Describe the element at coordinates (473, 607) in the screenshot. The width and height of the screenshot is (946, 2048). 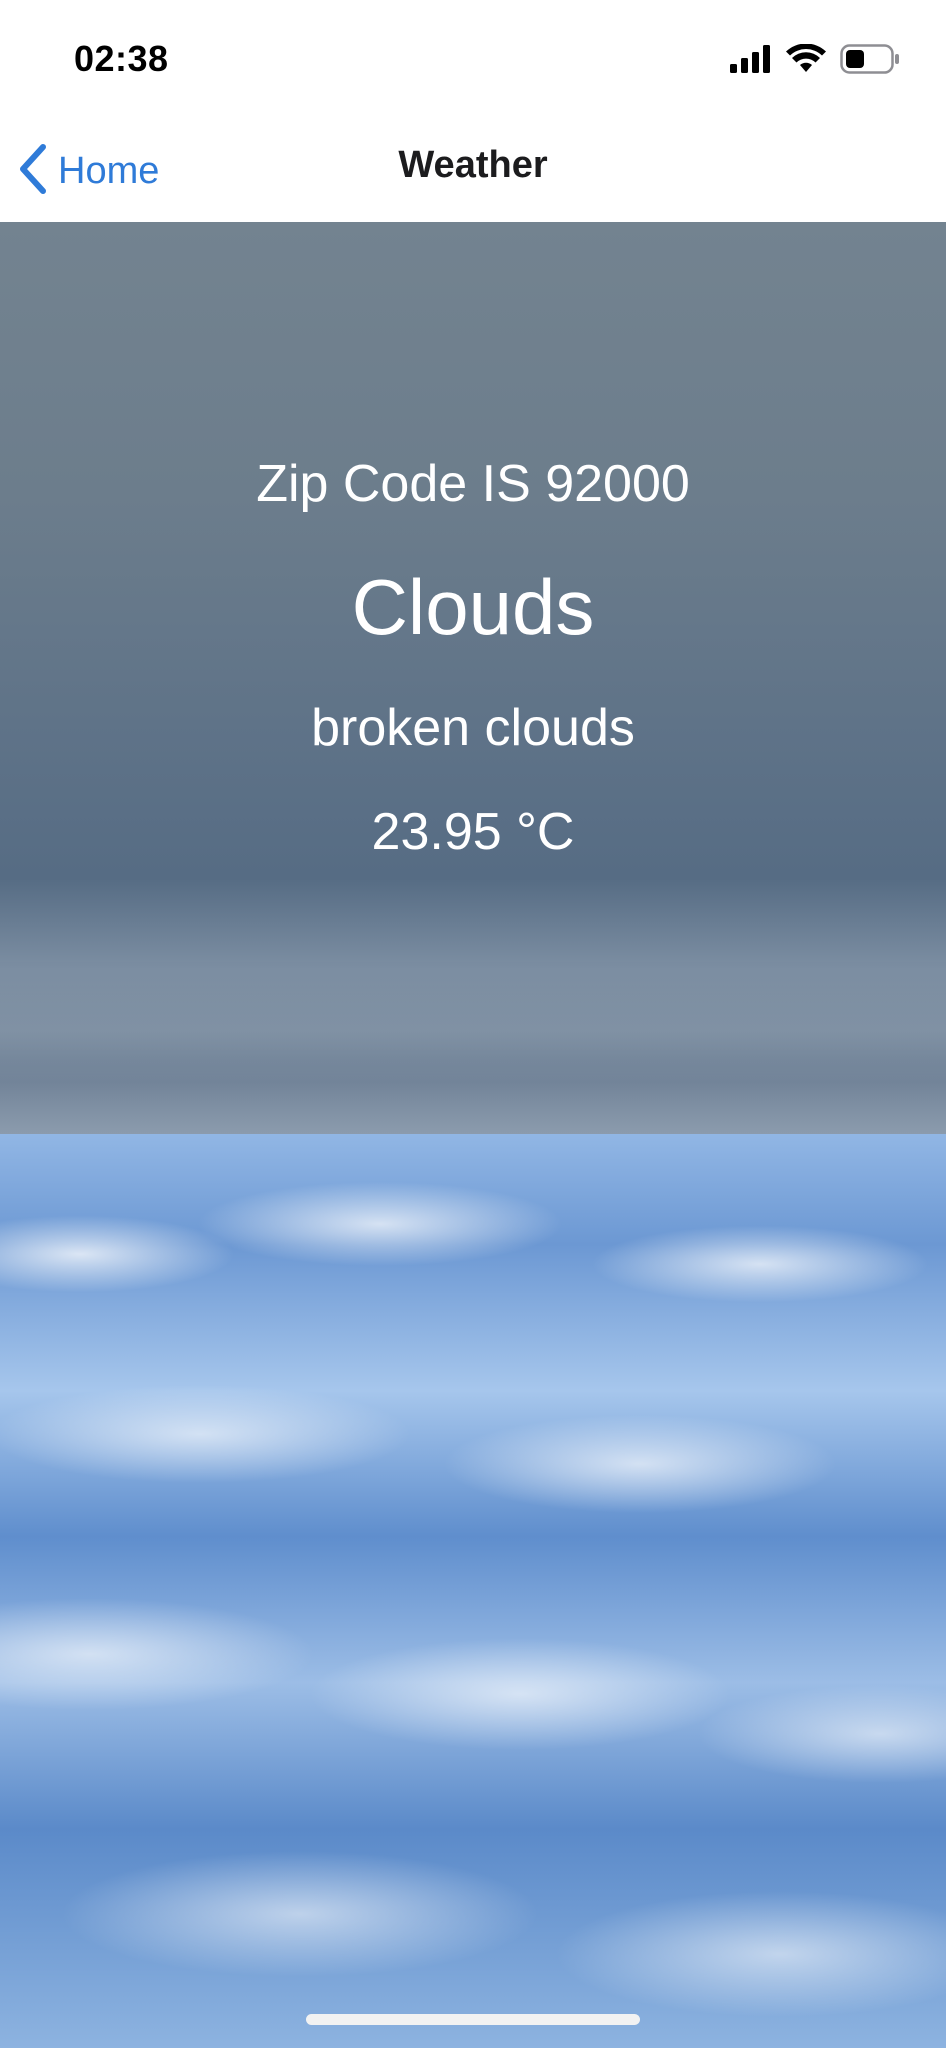
I see `weather-condition: Clouds` at that location.